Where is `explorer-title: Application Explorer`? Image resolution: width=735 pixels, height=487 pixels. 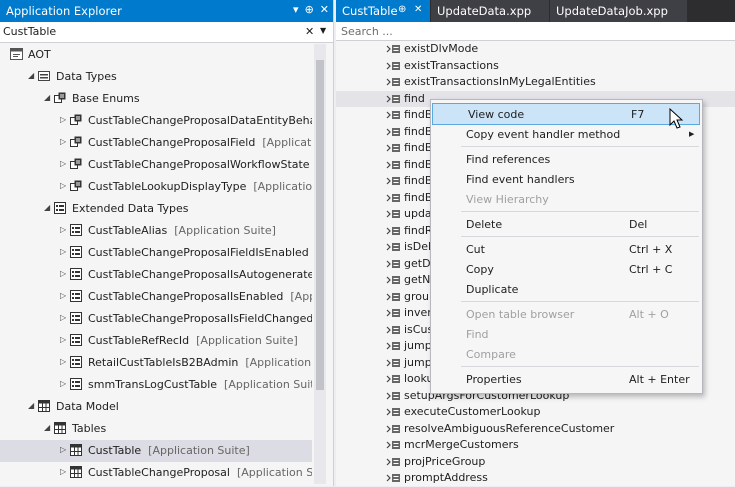
explorer-title: Application Explorer is located at coordinates (64, 11).